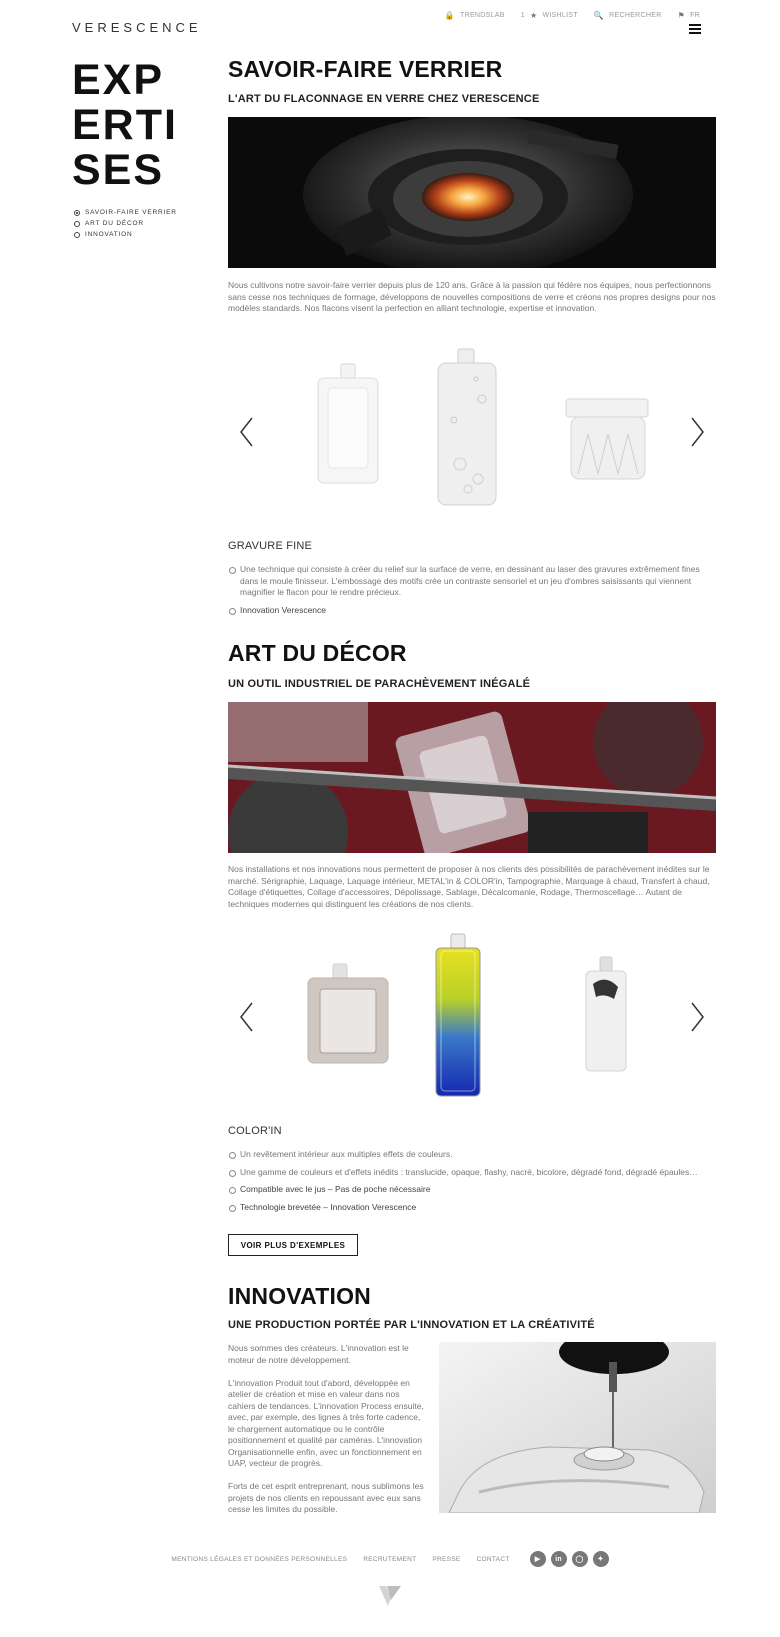 The width and height of the screenshot is (780, 1637). I want to click on twitter-icon: ✦, so click(600, 1559).